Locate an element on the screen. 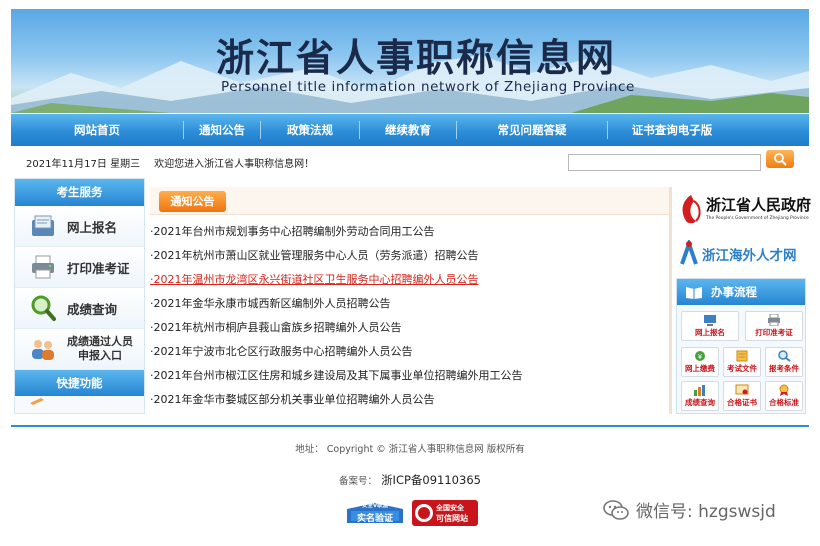 This screenshot has width=820, height=546. tab-notices: 通知公告 is located at coordinates (192, 201).